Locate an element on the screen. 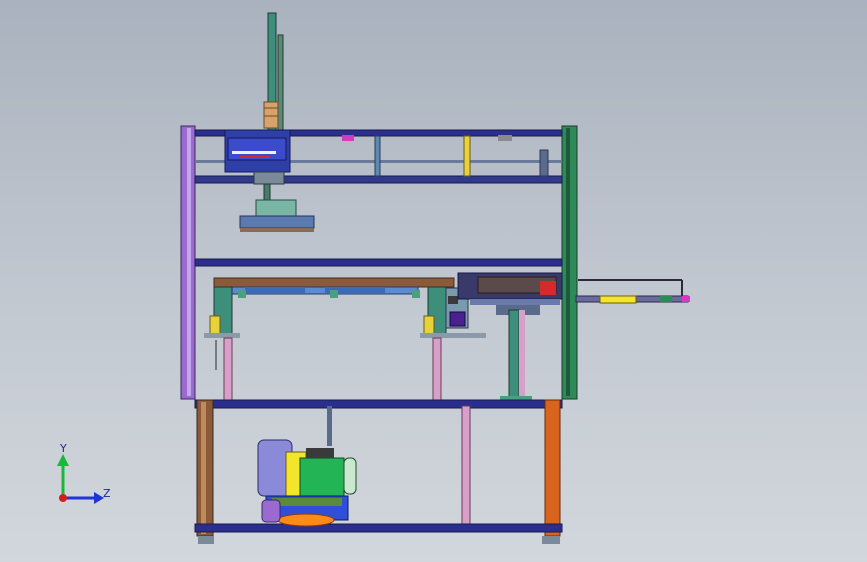  z-axis-label: Z is located at coordinates (107, 493).